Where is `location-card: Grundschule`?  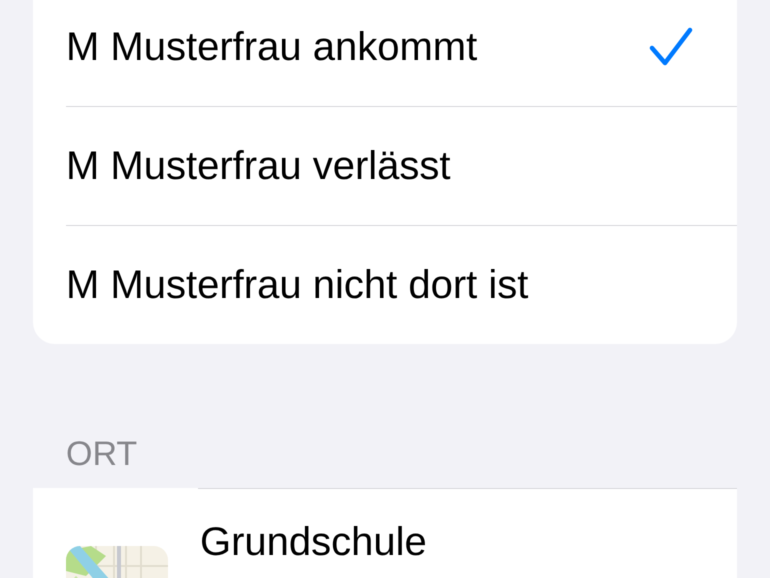 location-card: Grundschule is located at coordinates (385, 533).